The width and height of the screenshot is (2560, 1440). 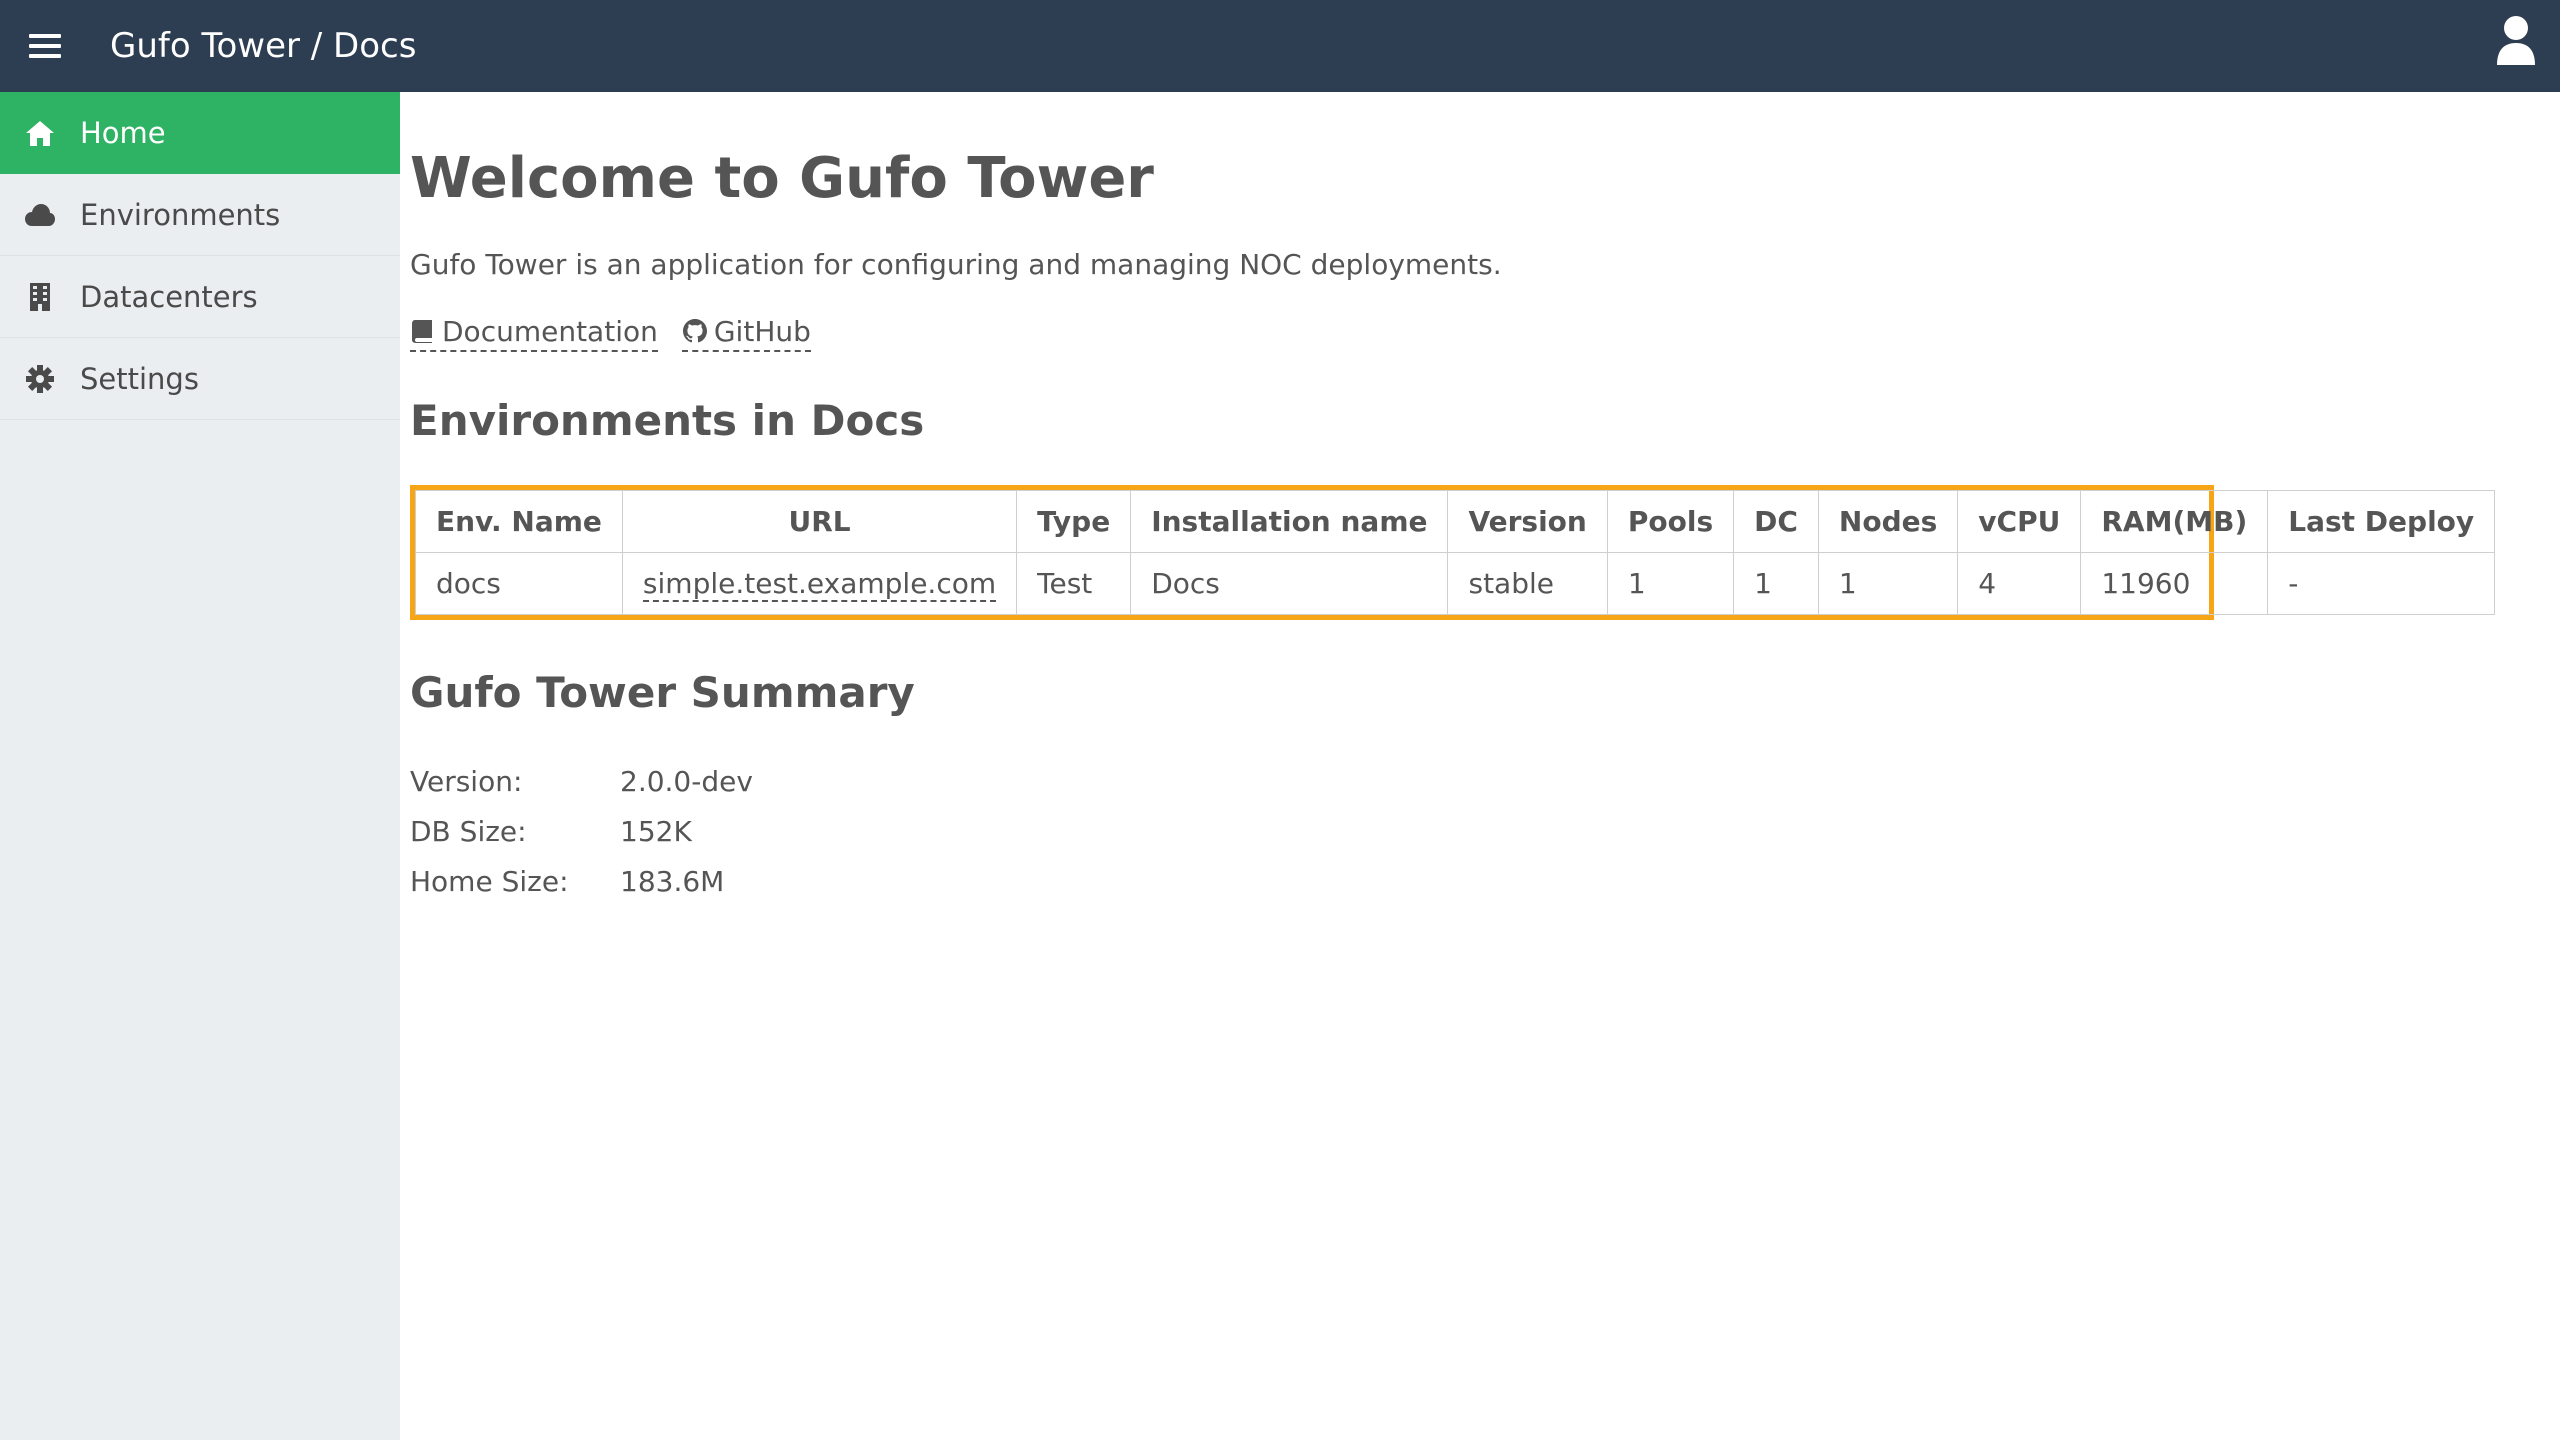 What do you see at coordinates (1485, 882) in the screenshot?
I see `summary-row-home-size: Home Size: 183.6M` at bounding box center [1485, 882].